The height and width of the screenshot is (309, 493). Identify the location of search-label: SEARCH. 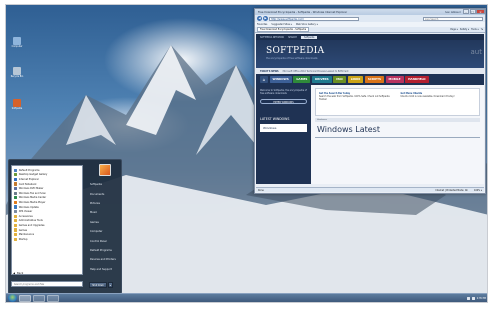
(292, 37).